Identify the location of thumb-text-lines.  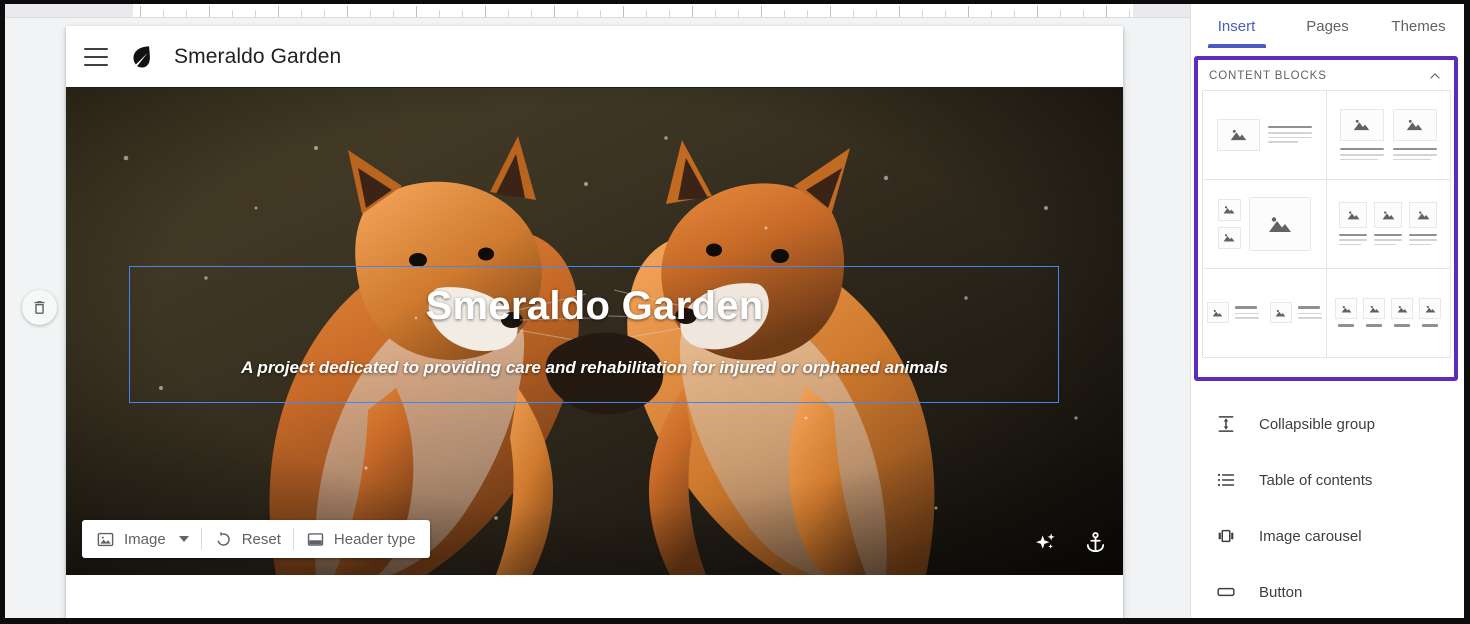
(1289, 134).